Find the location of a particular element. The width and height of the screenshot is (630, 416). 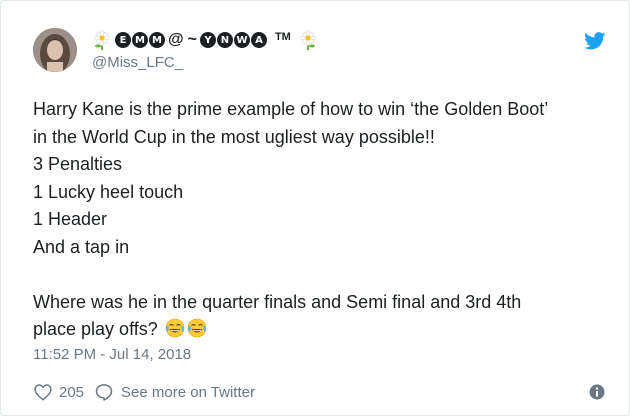

tweet-line: 3 Penalties is located at coordinates (78, 164).